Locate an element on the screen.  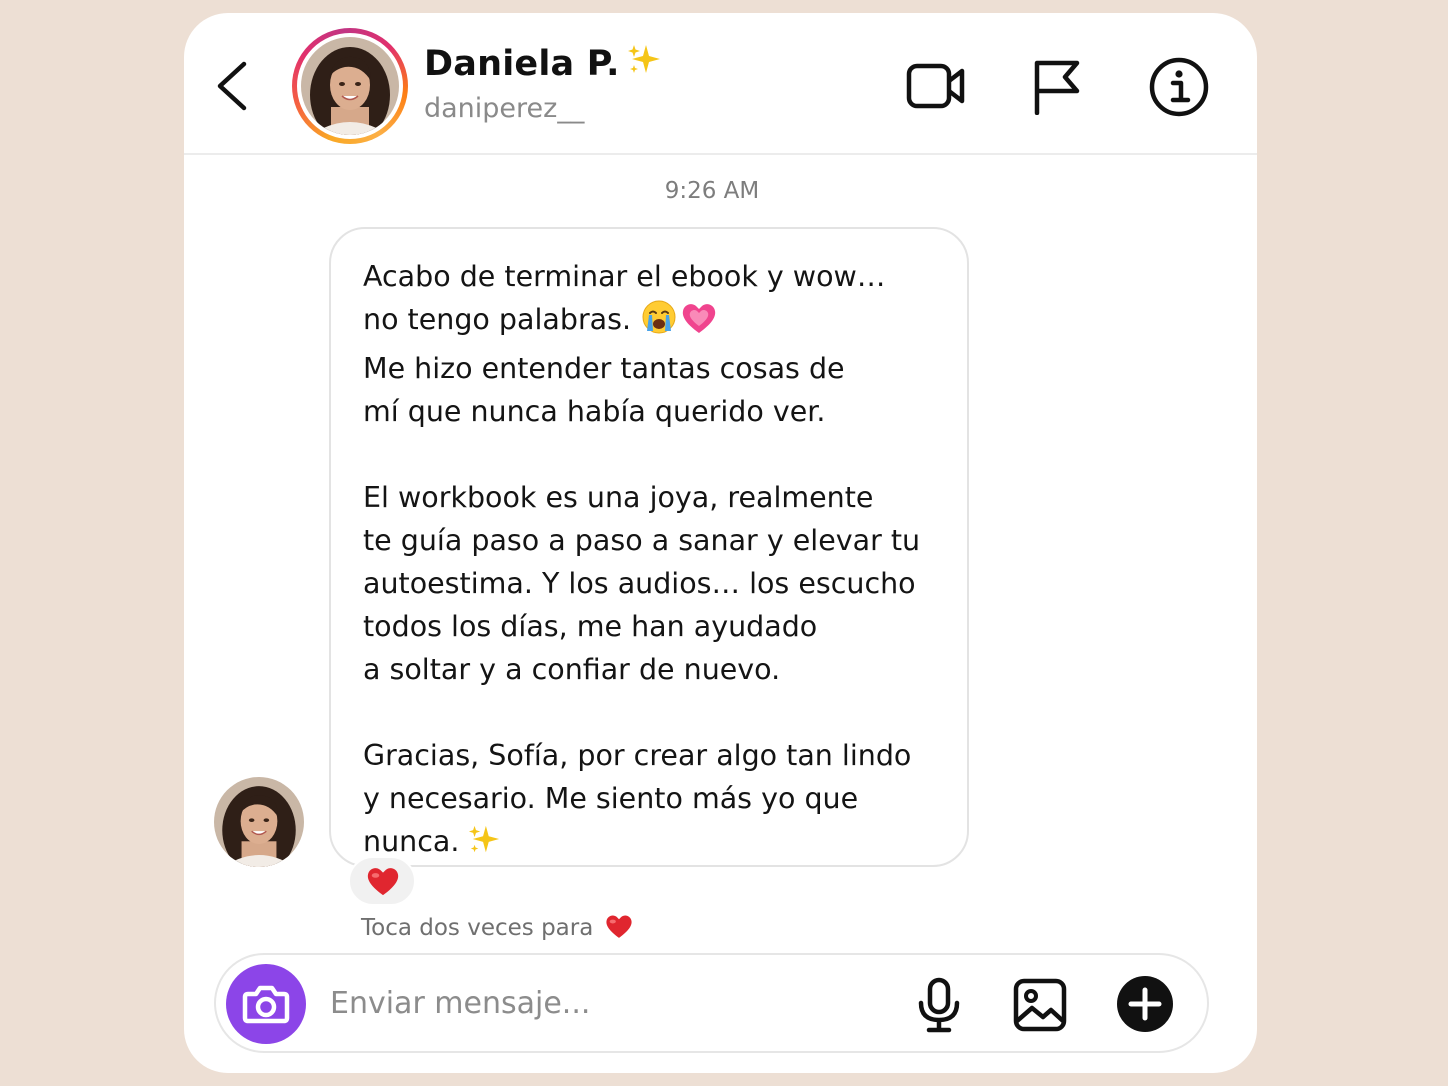
message-reaction is located at coordinates (382, 881).